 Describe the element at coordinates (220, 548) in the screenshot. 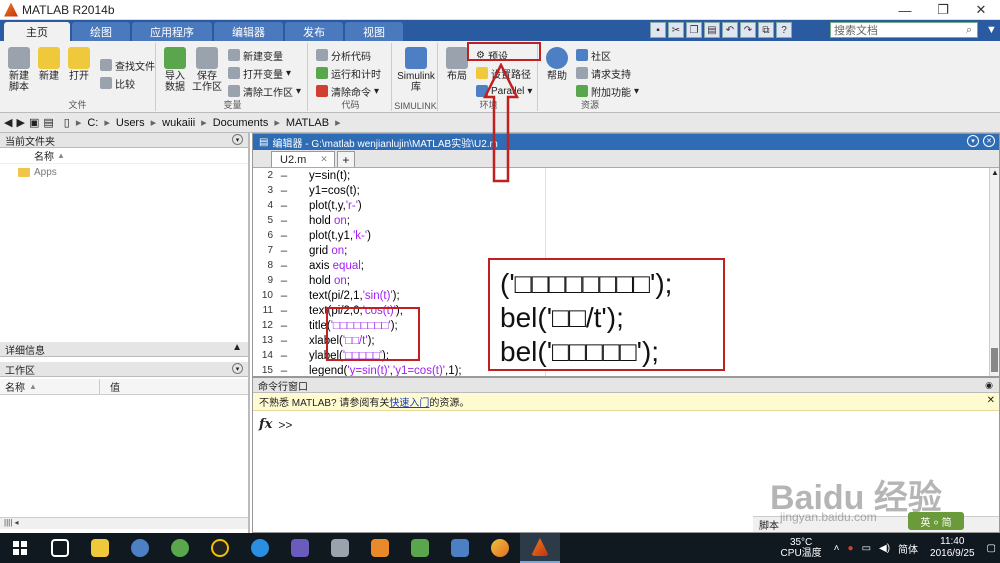

I see `taskbar-app-qq` at that location.